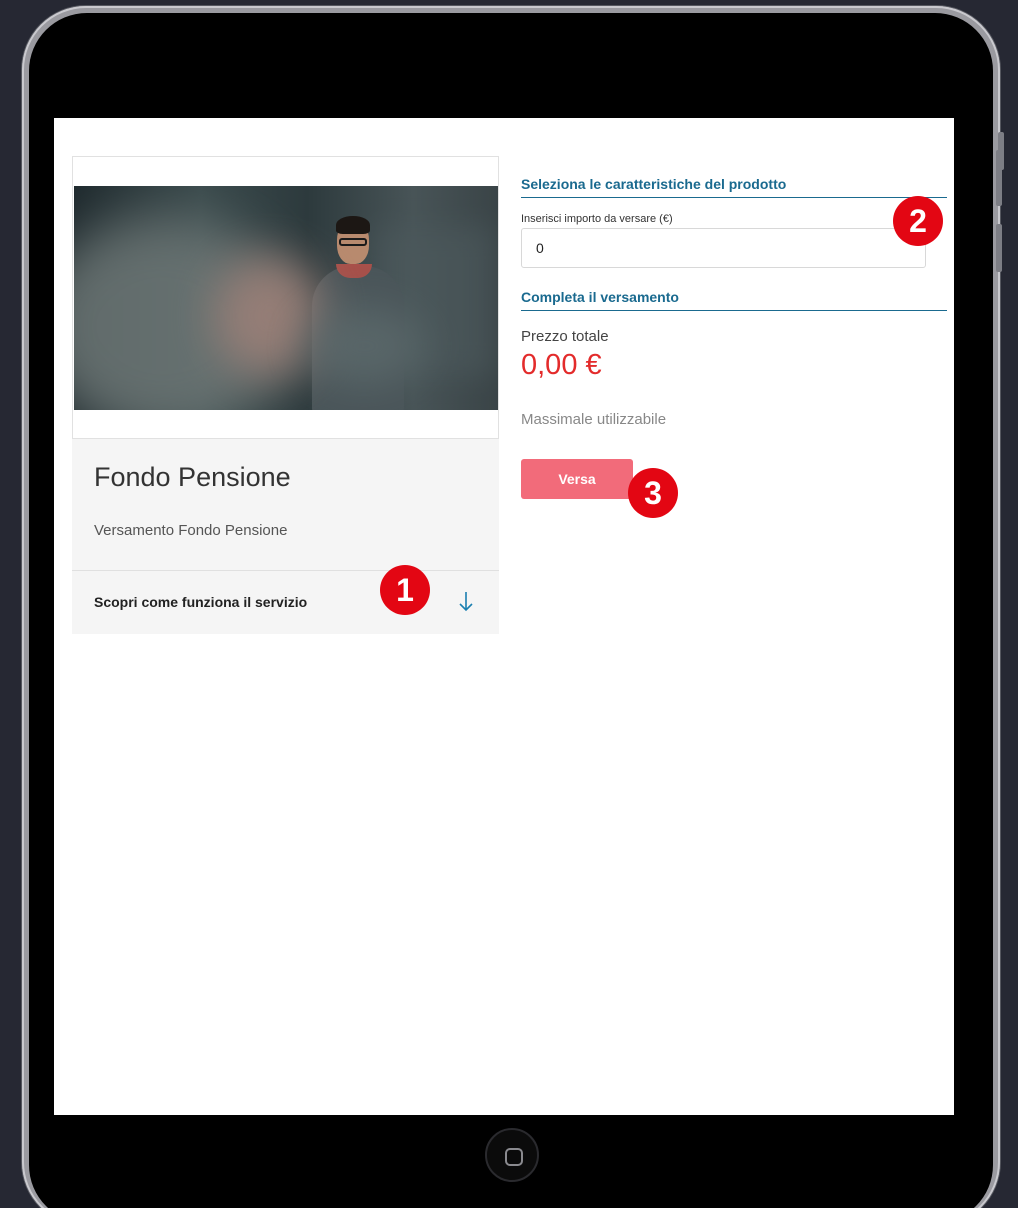 The height and width of the screenshot is (1208, 1018). I want to click on product-image-frame, so click(285, 297).